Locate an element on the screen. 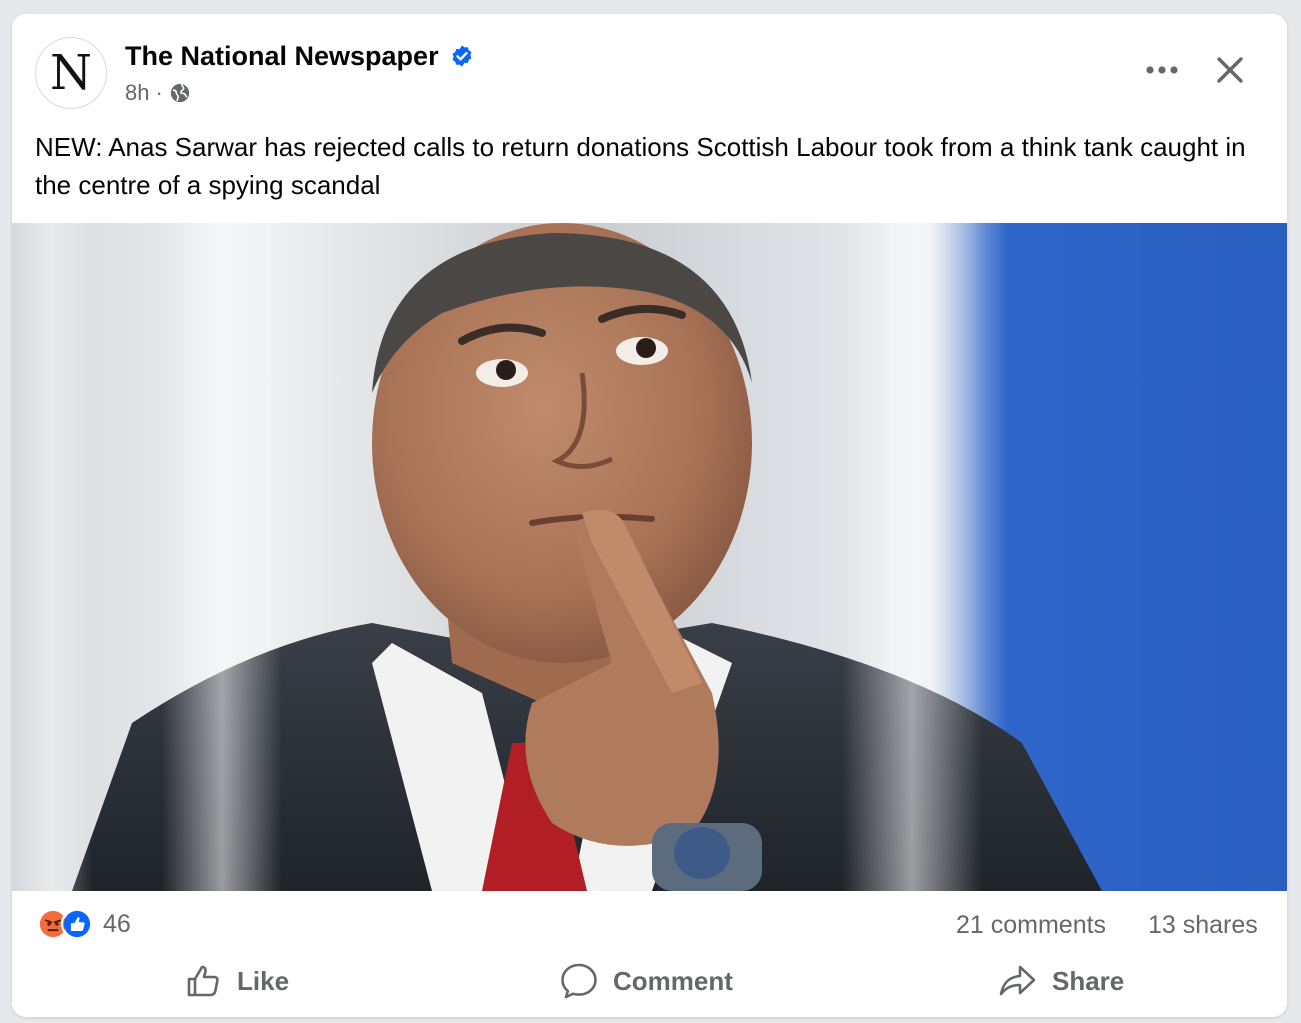  reaction-count: 46 is located at coordinates (117, 923).